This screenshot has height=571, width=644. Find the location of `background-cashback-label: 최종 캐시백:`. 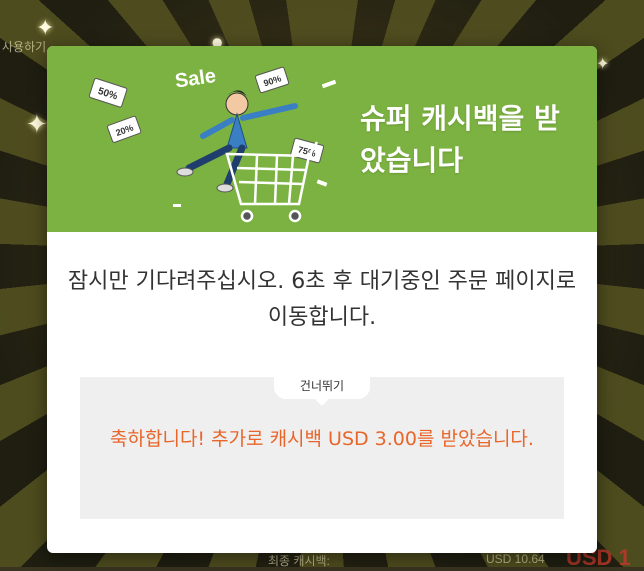

background-cashback-label: 최종 캐시백: is located at coordinates (299, 561).